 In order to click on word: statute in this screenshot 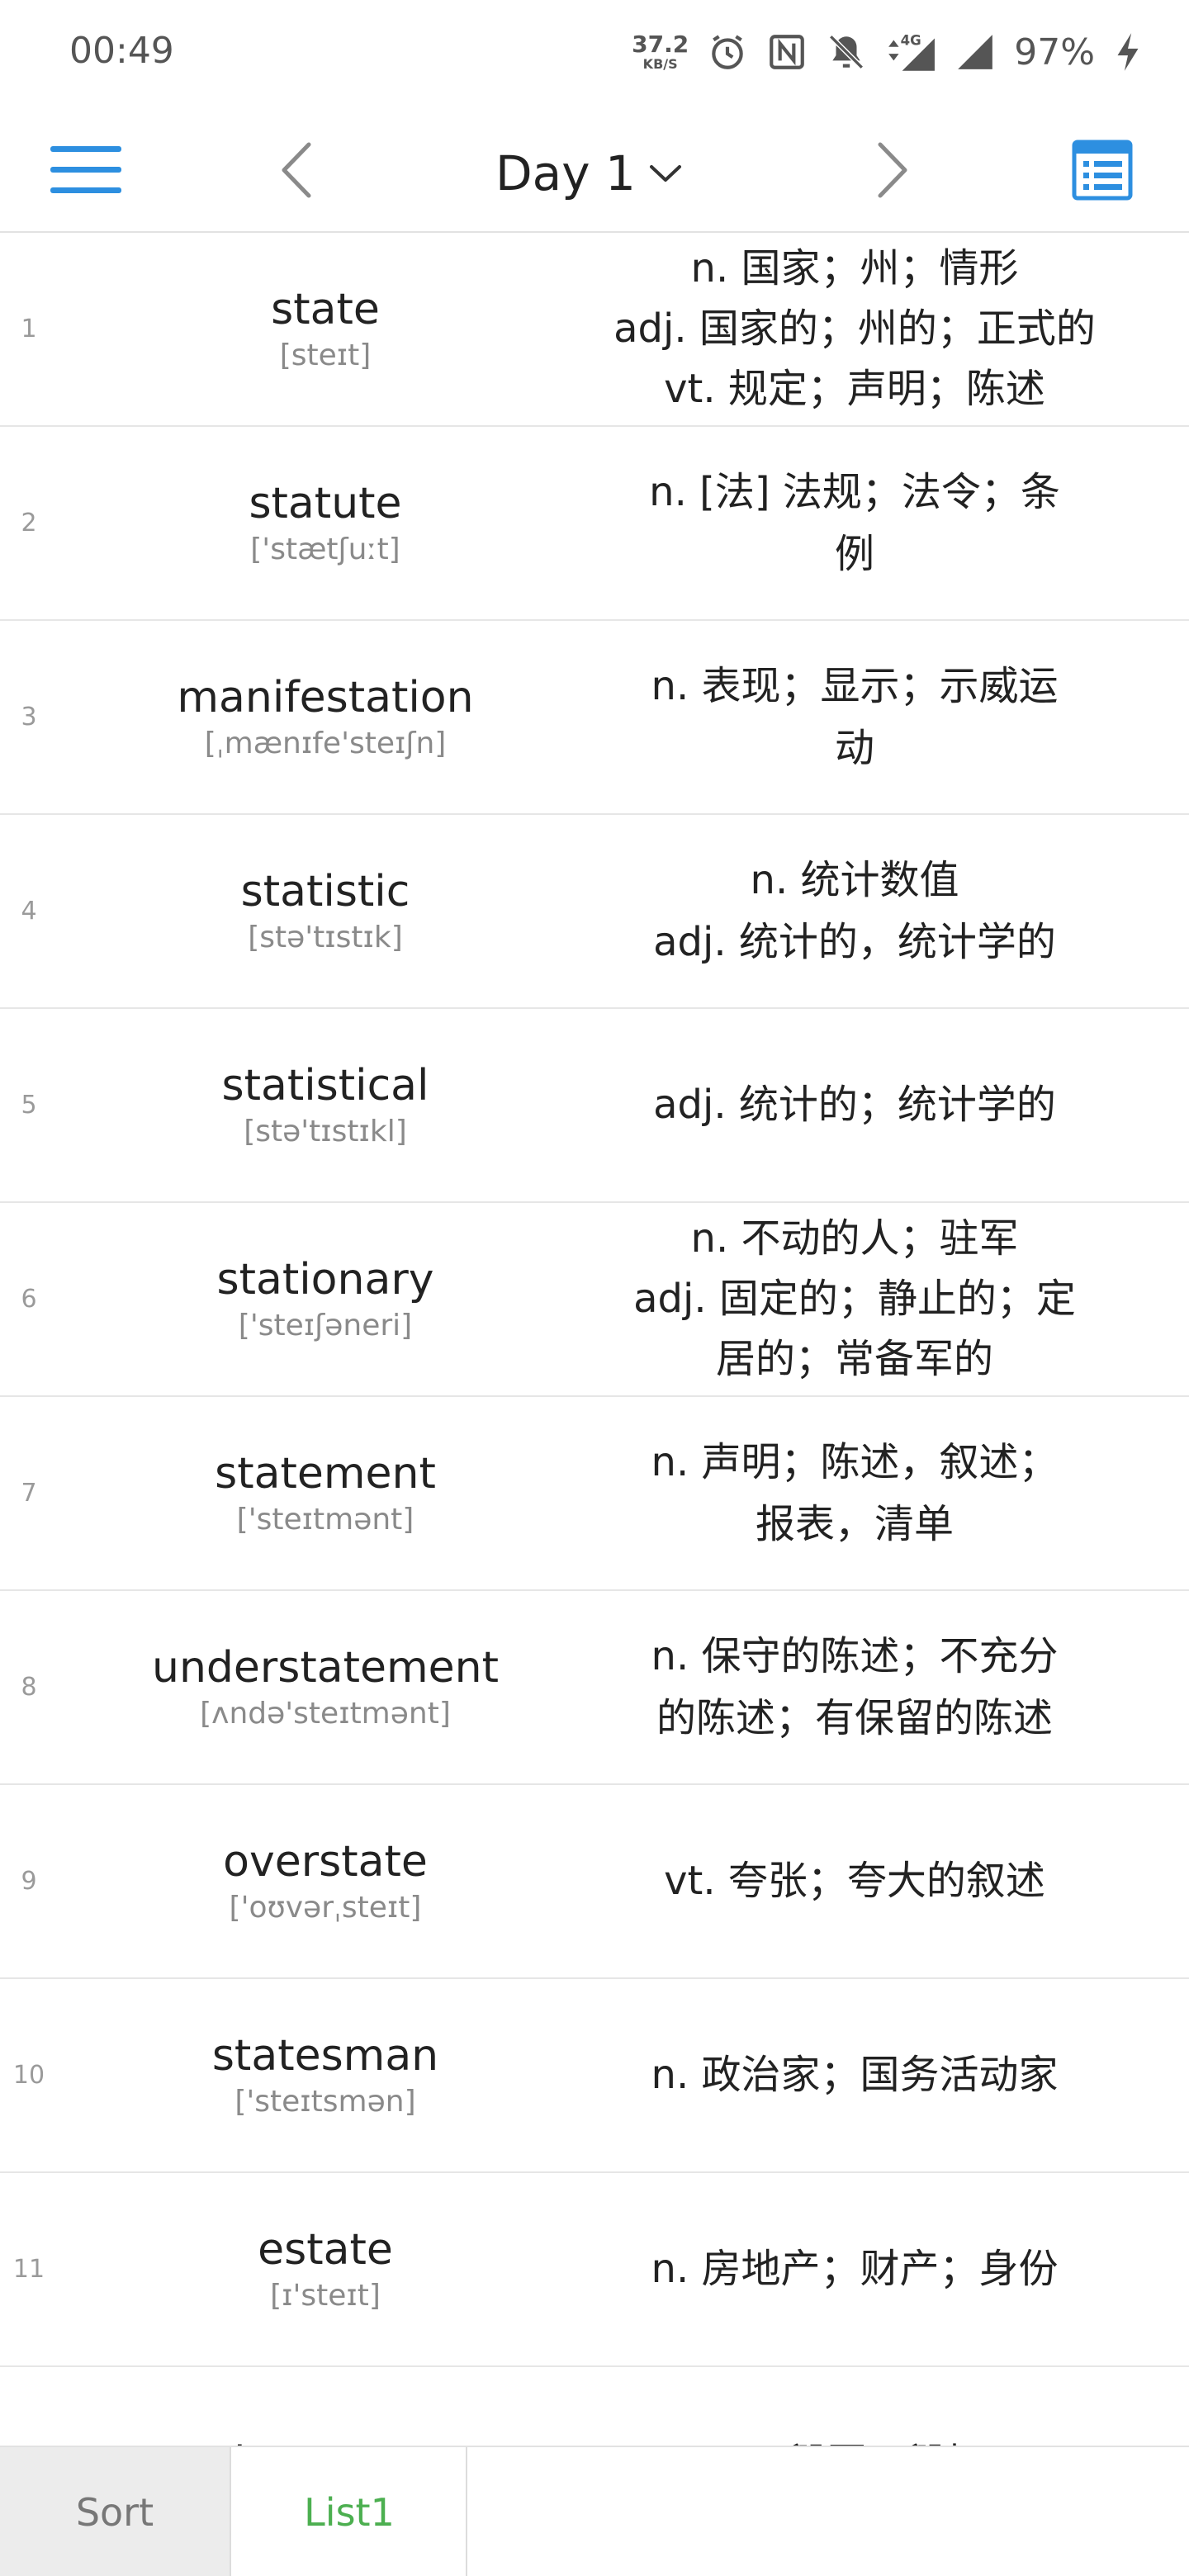, I will do `click(325, 503)`.